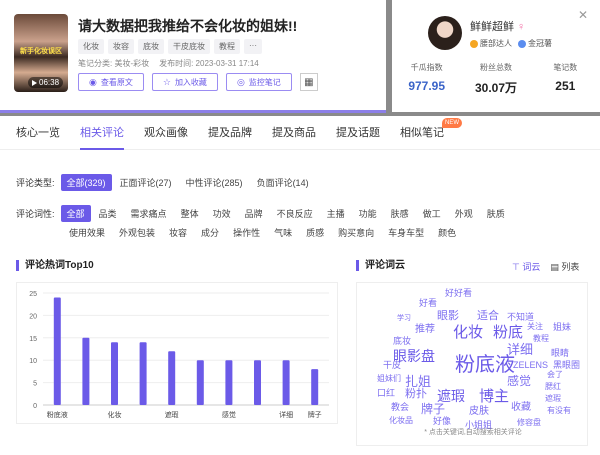 Image resolution: width=600 pixels, height=455 pixels. What do you see at coordinates (392, 365) in the screenshot?
I see `wordcloud-word: 干皮` at bounding box center [392, 365].